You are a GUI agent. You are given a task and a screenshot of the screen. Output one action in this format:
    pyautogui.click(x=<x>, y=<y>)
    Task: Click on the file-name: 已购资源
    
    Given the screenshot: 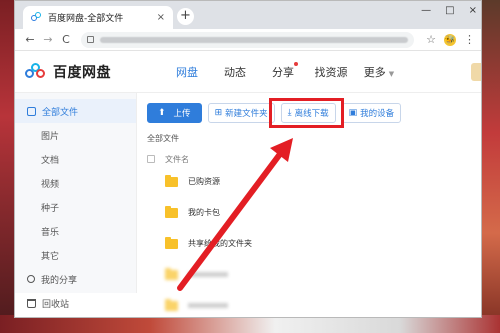 What is the action you would take?
    pyautogui.click(x=204, y=181)
    